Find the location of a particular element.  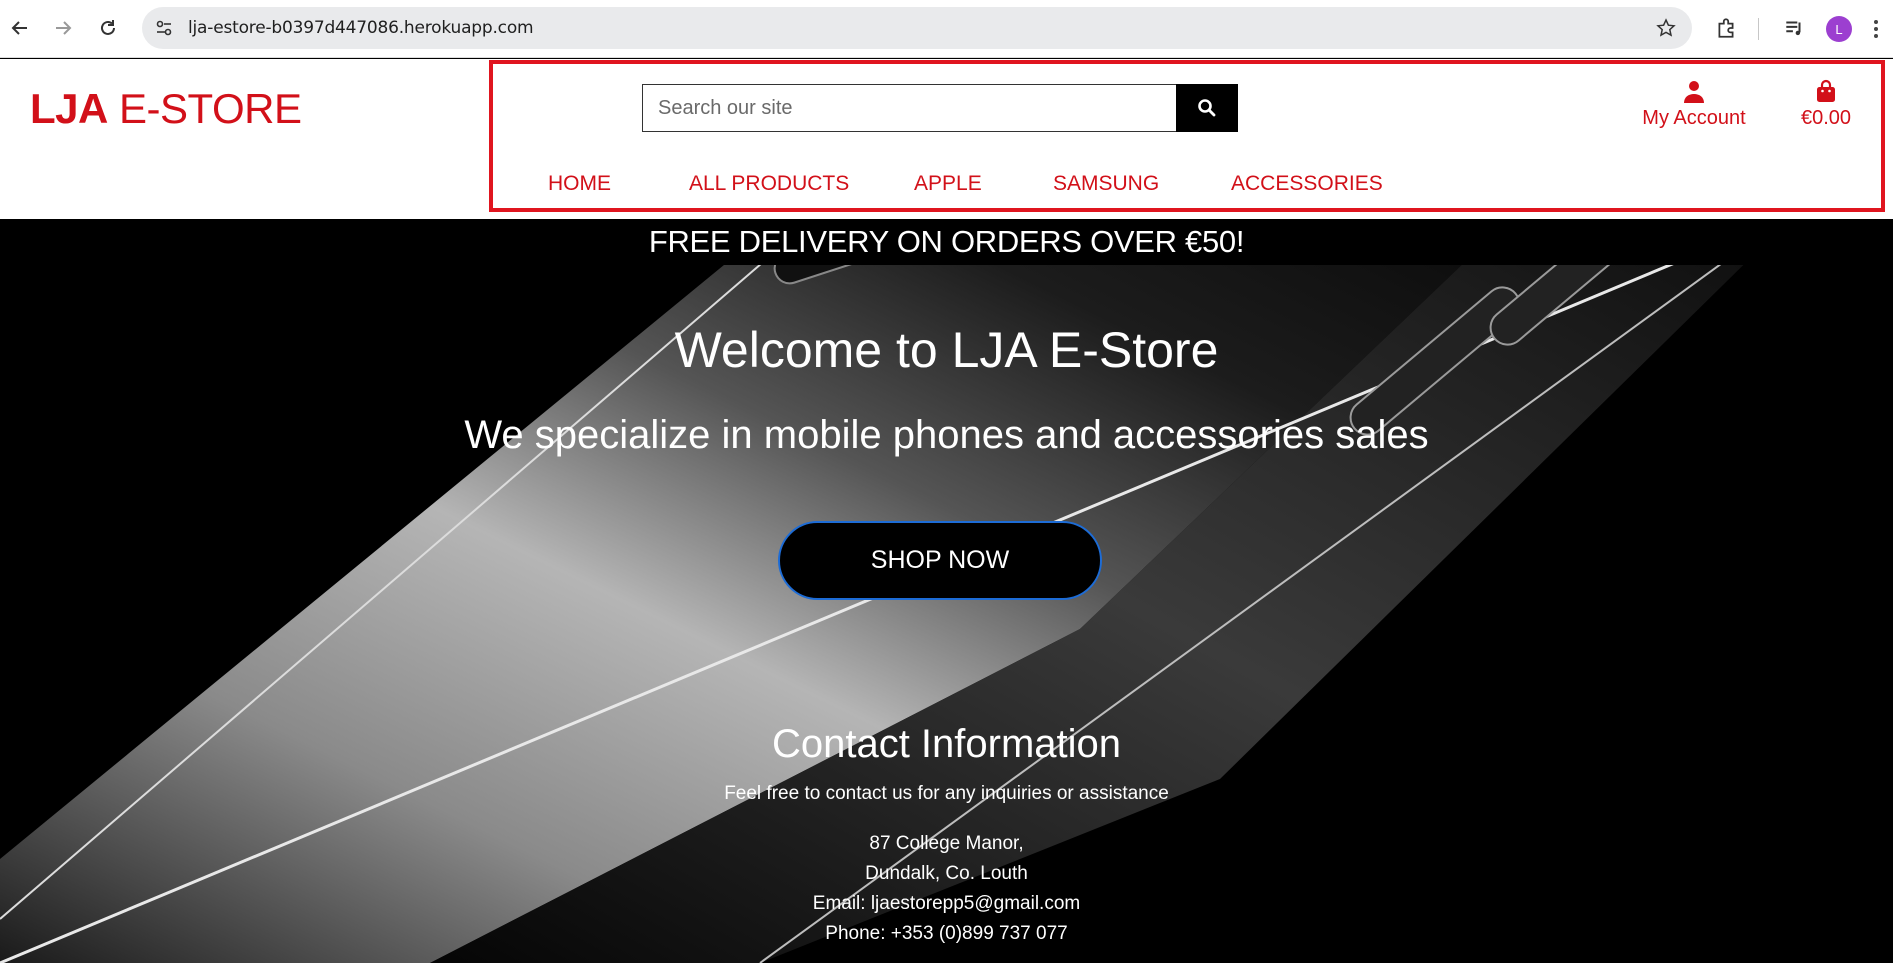

search-form is located at coordinates (940, 108).